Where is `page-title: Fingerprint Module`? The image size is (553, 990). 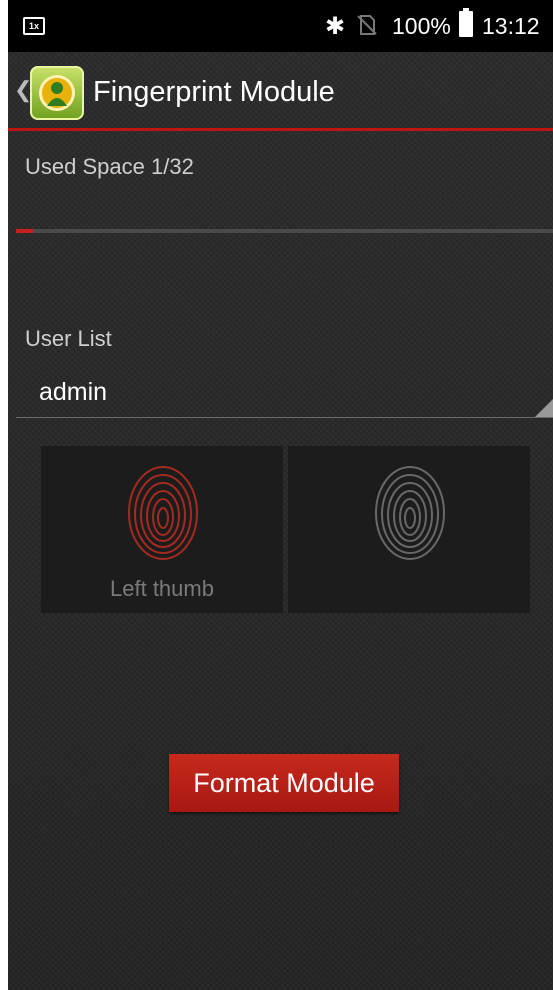
page-title: Fingerprint Module is located at coordinates (214, 92).